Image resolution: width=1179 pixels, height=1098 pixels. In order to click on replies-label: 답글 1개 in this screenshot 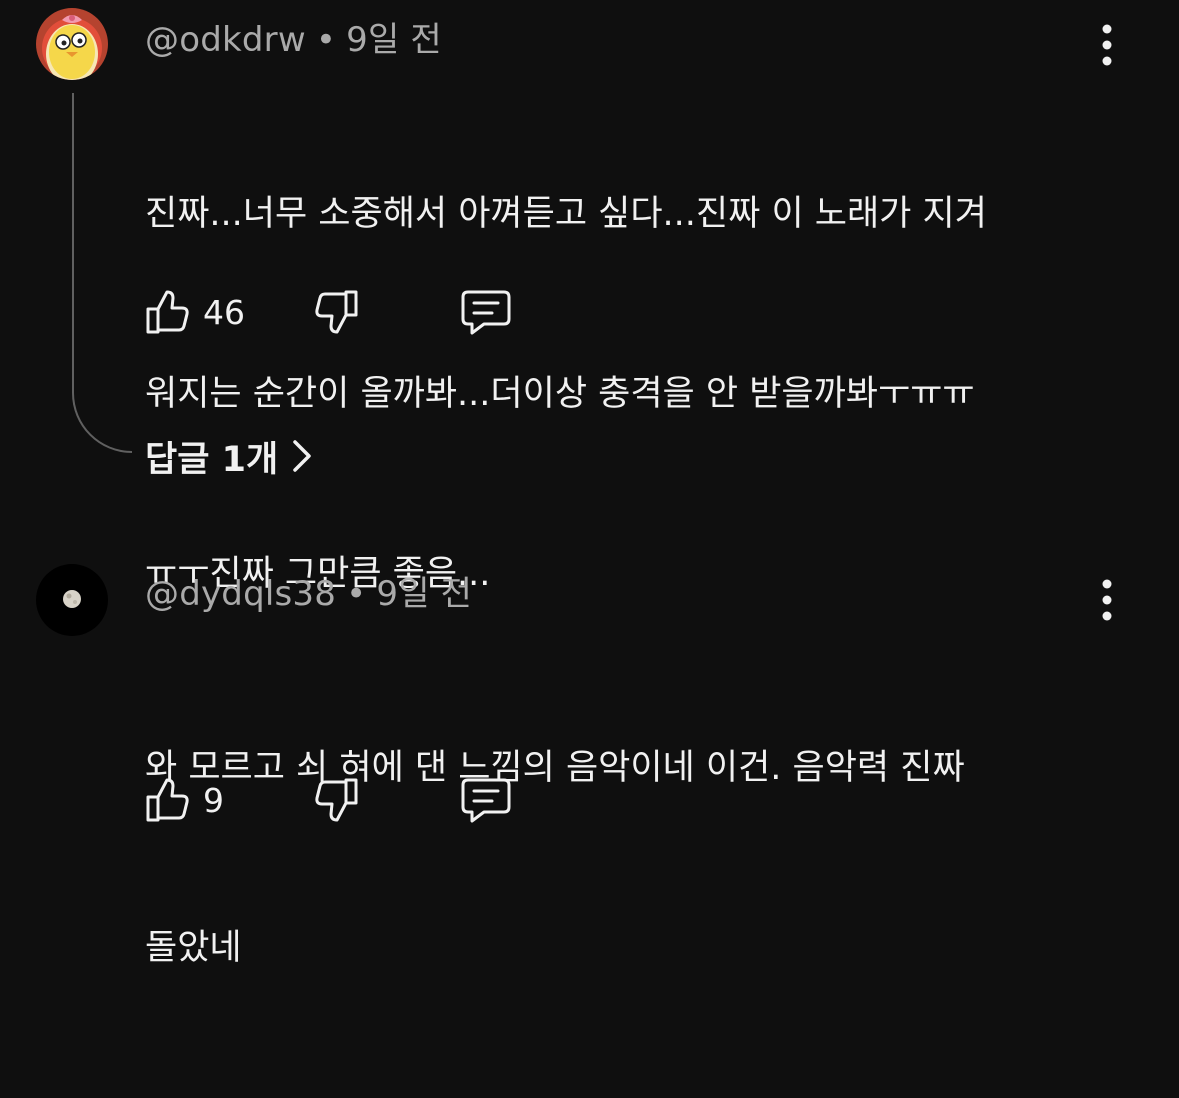, I will do `click(212, 459)`.